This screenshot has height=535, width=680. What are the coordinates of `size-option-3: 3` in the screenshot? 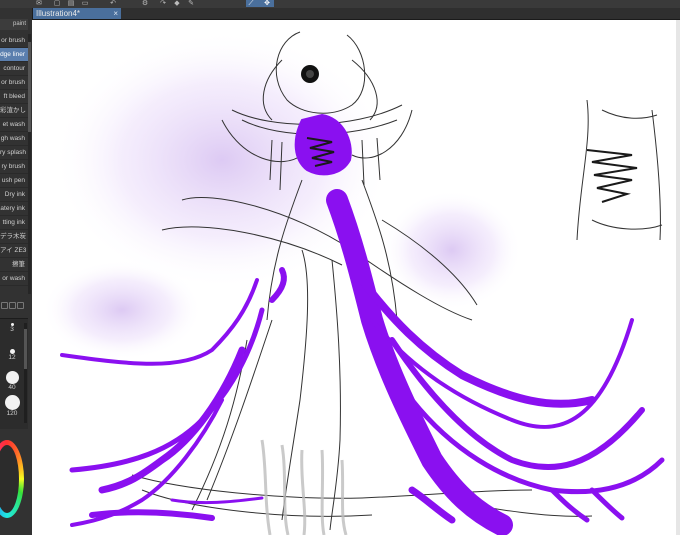 It's located at (12, 328).